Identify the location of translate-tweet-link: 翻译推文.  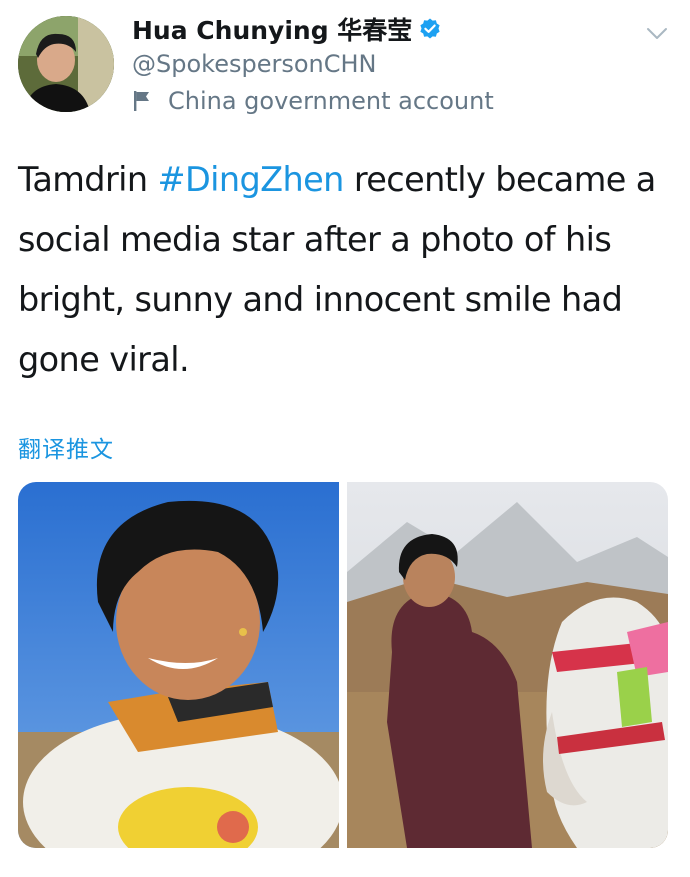
(66, 447).